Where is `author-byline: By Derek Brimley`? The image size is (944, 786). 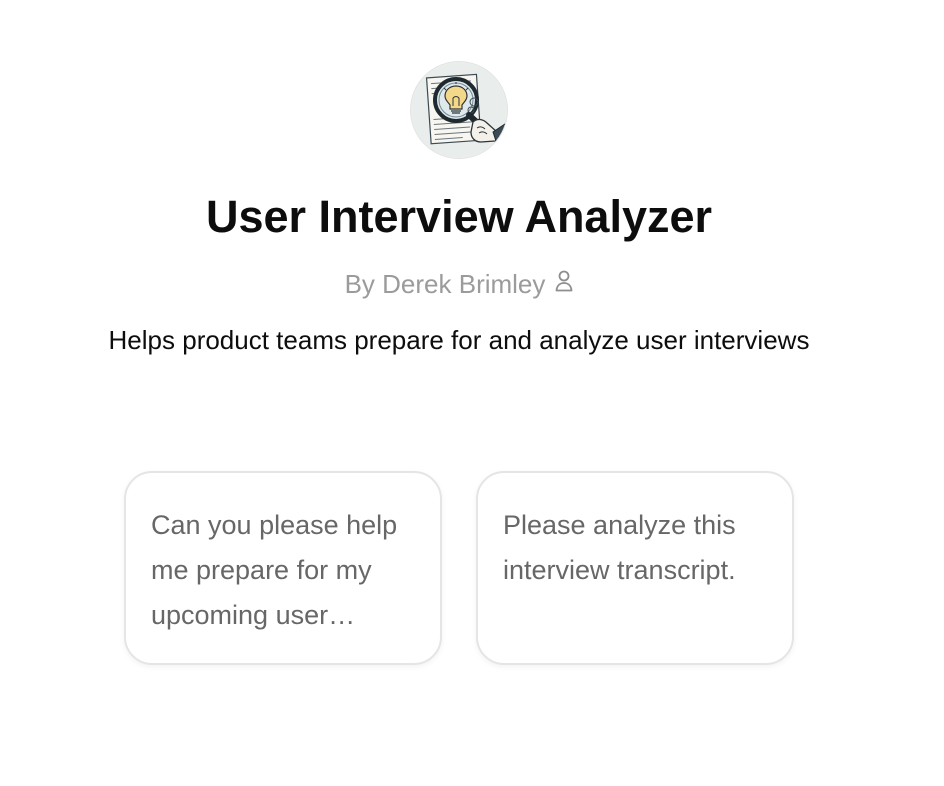
author-byline: By Derek Brimley is located at coordinates (459, 284).